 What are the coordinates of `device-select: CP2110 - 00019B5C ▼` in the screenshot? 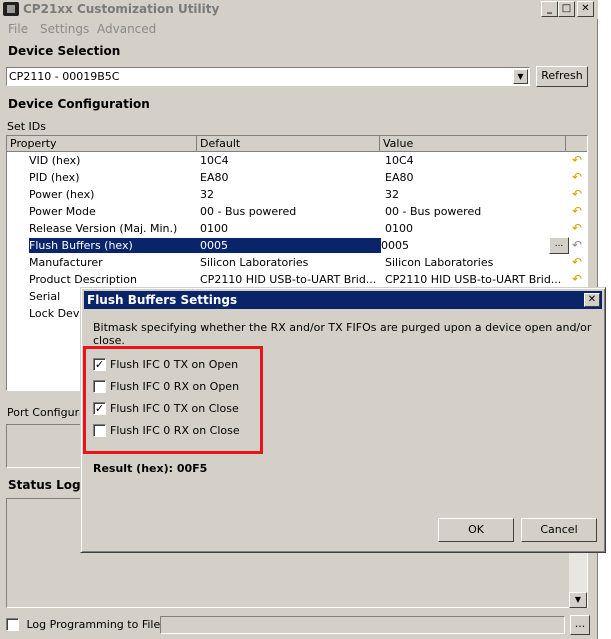 It's located at (268, 76).